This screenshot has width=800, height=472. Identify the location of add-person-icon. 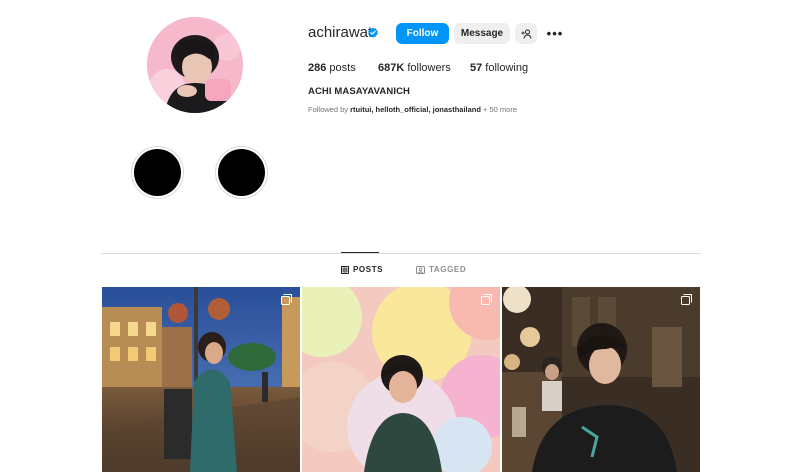
(526, 34).